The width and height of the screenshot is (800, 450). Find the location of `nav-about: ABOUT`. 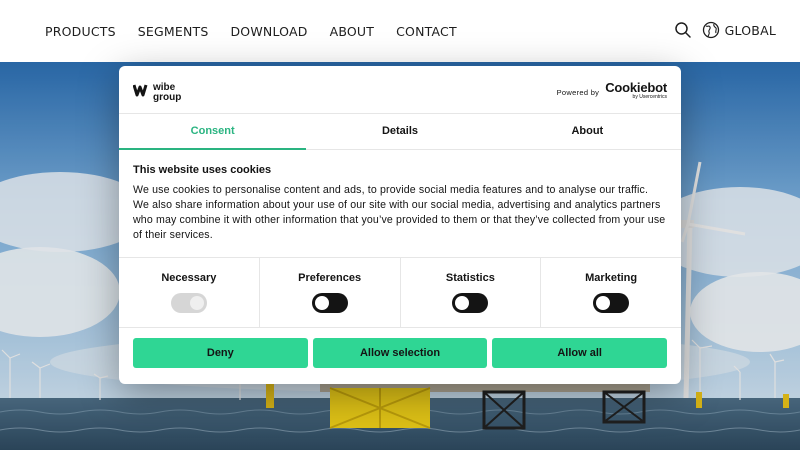

nav-about: ABOUT is located at coordinates (352, 31).